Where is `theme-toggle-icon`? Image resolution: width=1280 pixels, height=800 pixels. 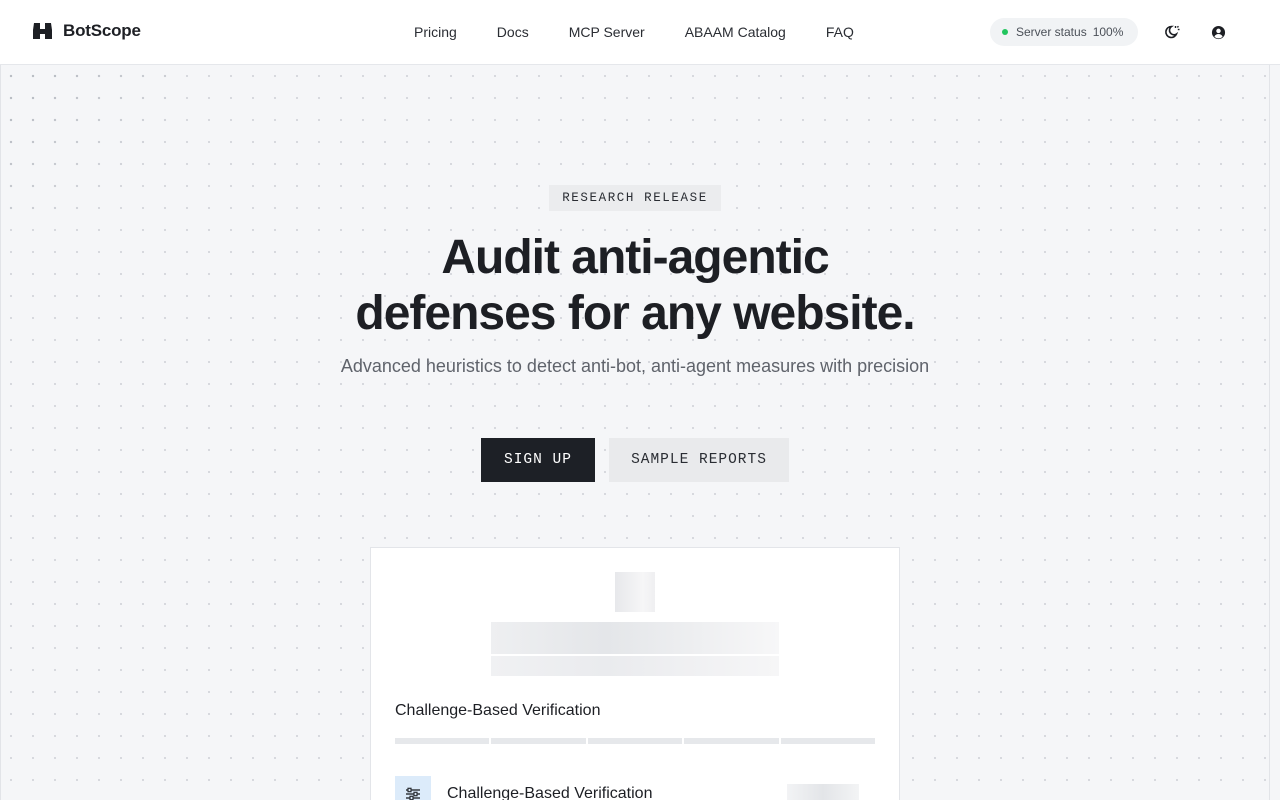 theme-toggle-icon is located at coordinates (1172, 32).